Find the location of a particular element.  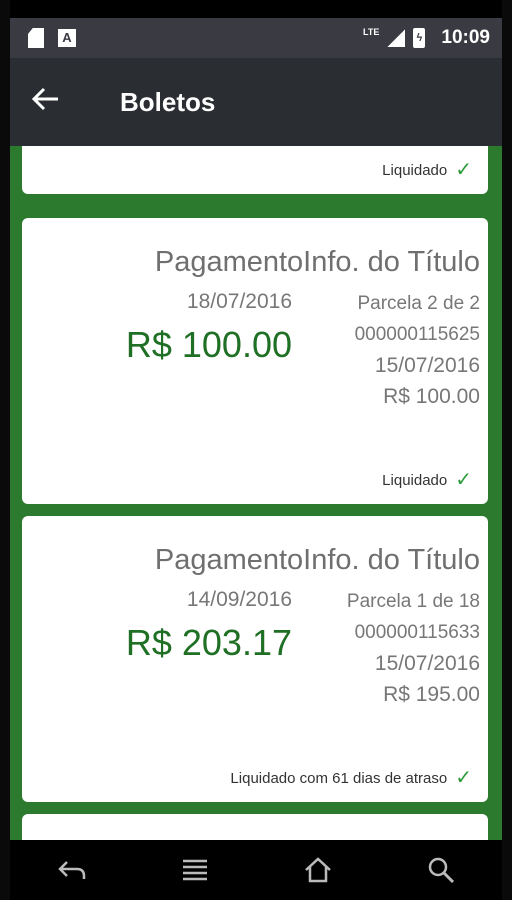

status-text: Liquidado com 61 dias de atraso is located at coordinates (339, 778).